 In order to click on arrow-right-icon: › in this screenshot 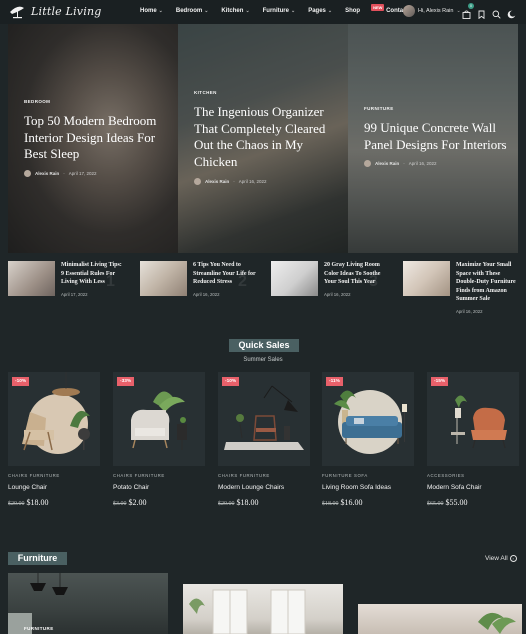, I will do `click(513, 558)`.